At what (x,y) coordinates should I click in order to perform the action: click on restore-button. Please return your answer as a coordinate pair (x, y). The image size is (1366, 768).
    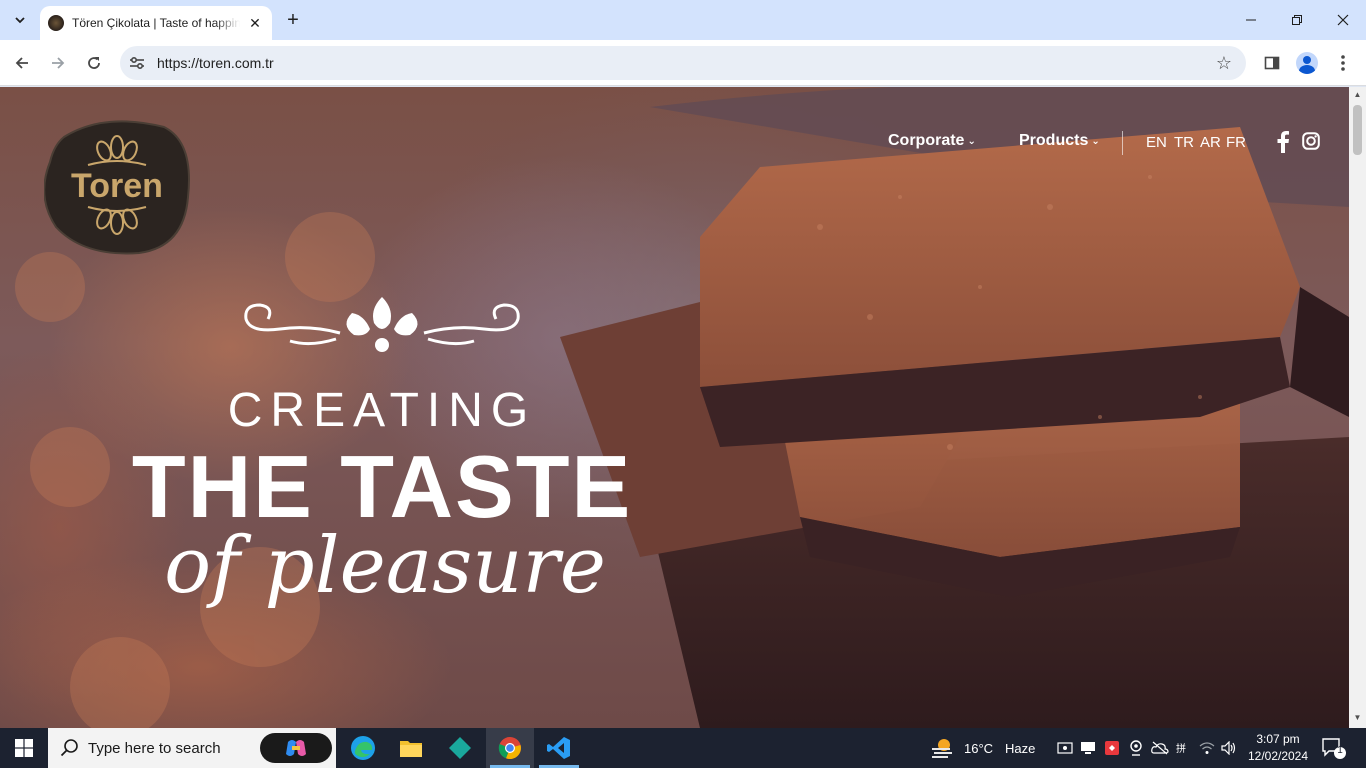
    Looking at the image, I should click on (1297, 20).